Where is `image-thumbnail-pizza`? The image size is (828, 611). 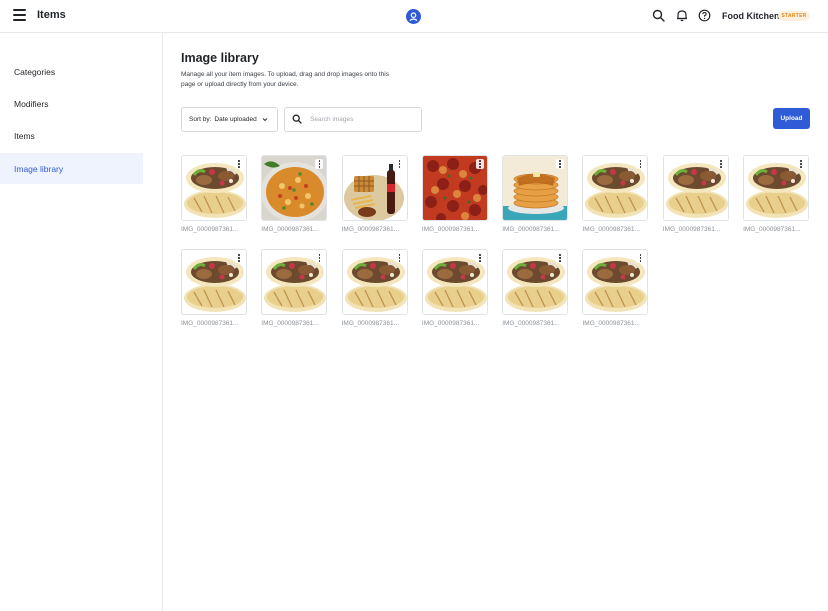 image-thumbnail-pizza is located at coordinates (454, 188).